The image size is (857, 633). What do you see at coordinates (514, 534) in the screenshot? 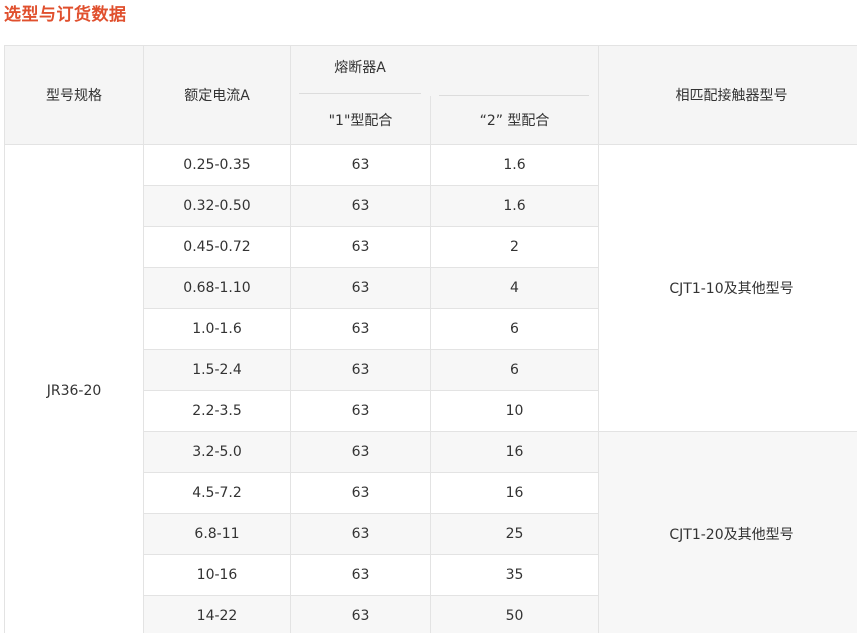
I see `type2-cell: 25` at bounding box center [514, 534].